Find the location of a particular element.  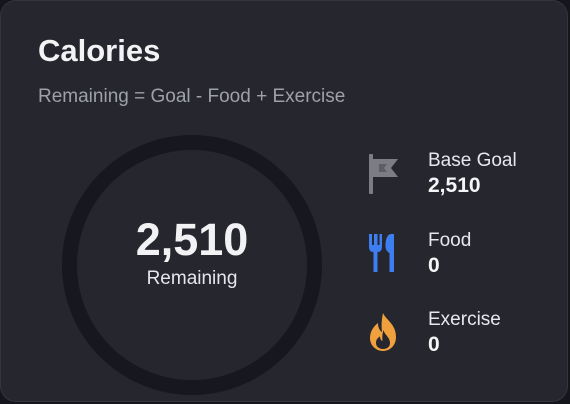

remaining-label: Remaining is located at coordinates (192, 278).